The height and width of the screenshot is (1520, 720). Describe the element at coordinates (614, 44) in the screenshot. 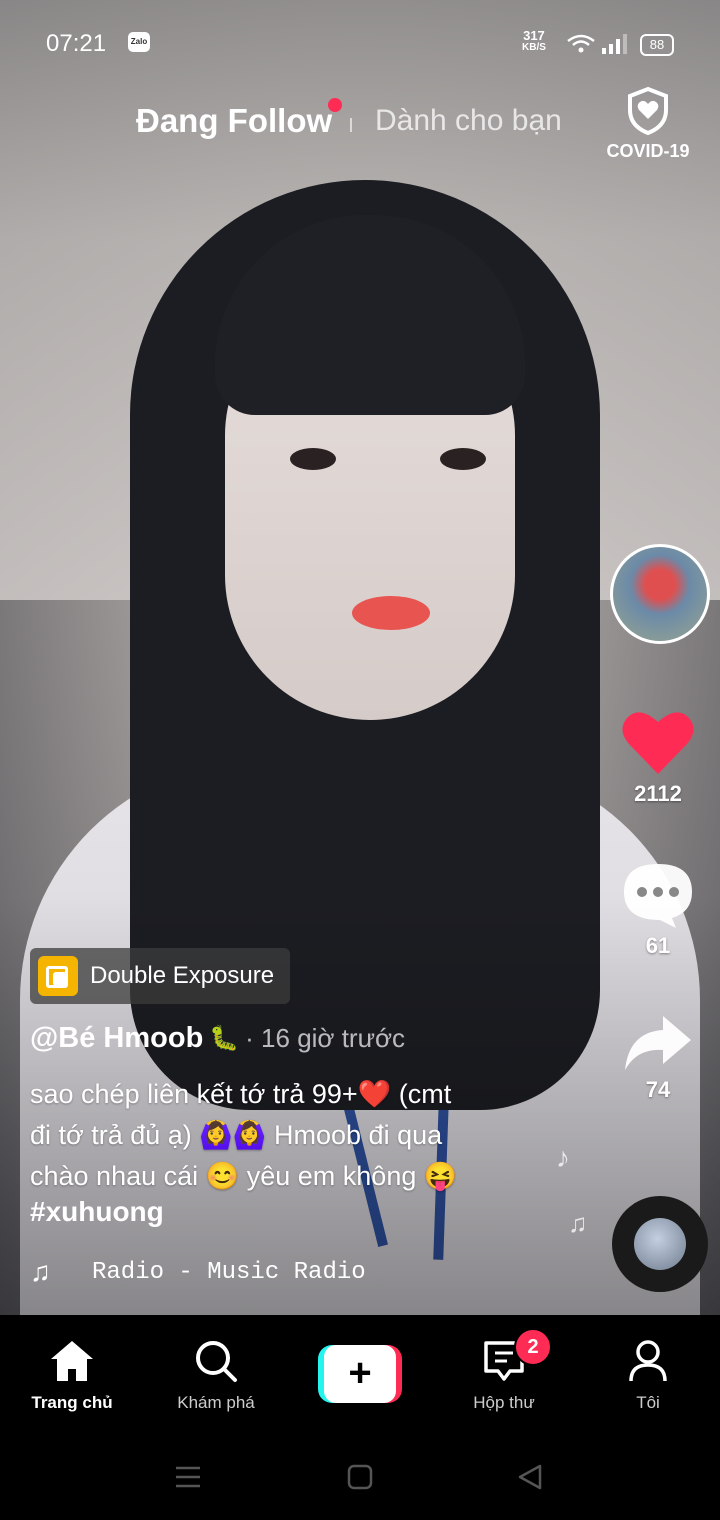

I see `signal-icon` at that location.